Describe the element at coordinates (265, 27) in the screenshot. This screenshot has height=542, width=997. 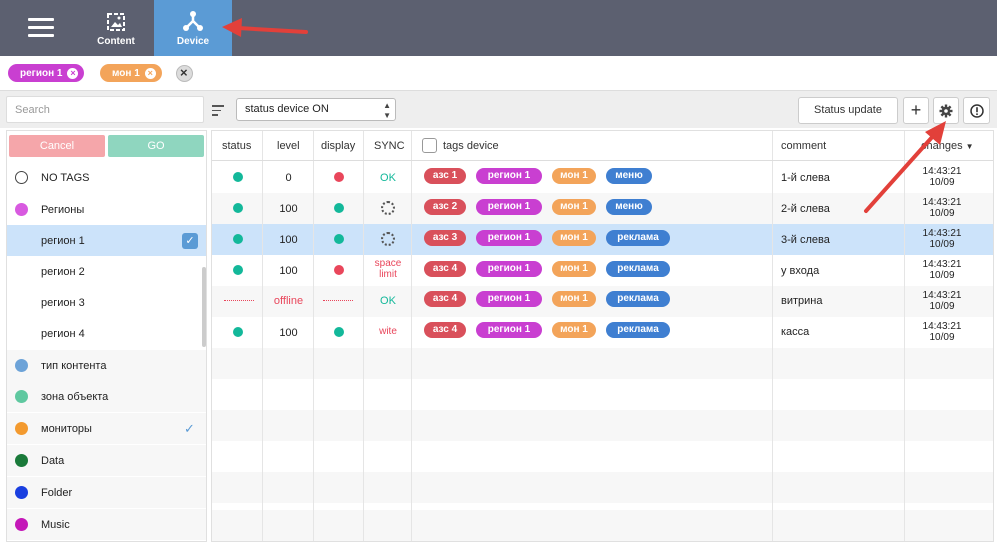
I see `arrow-to-device-tab` at that location.